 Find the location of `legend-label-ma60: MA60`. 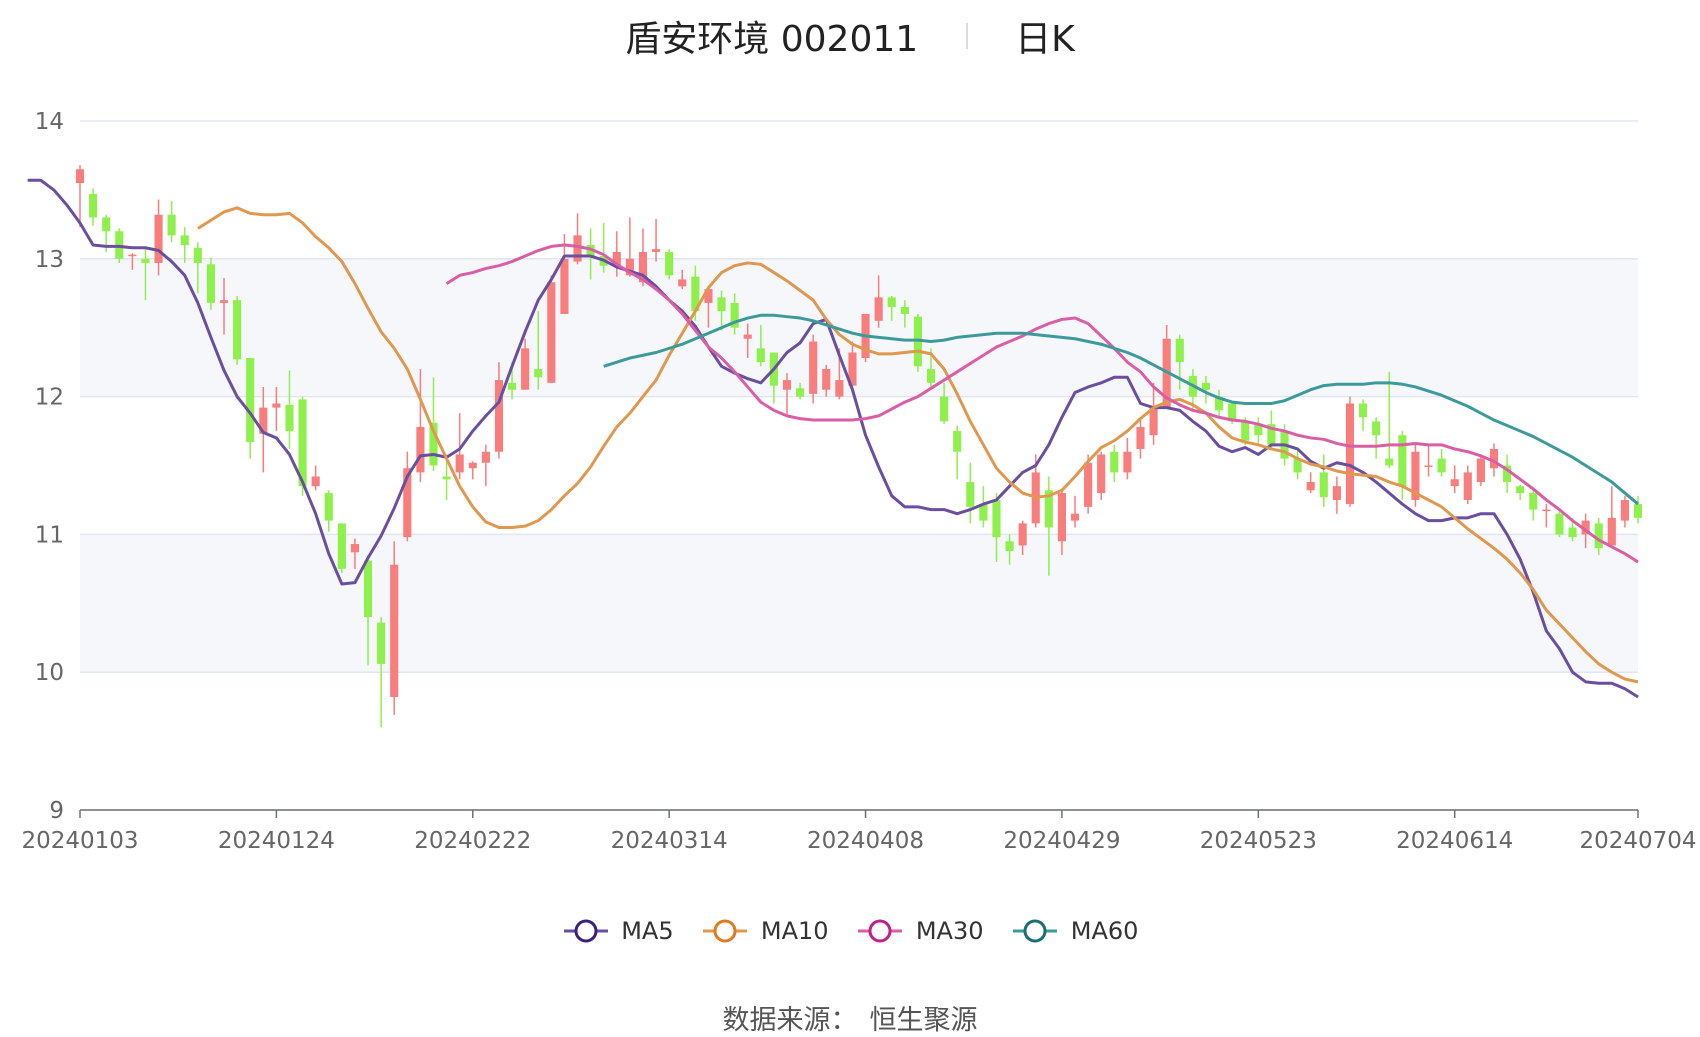

legend-label-ma60: MA60 is located at coordinates (1104, 930).